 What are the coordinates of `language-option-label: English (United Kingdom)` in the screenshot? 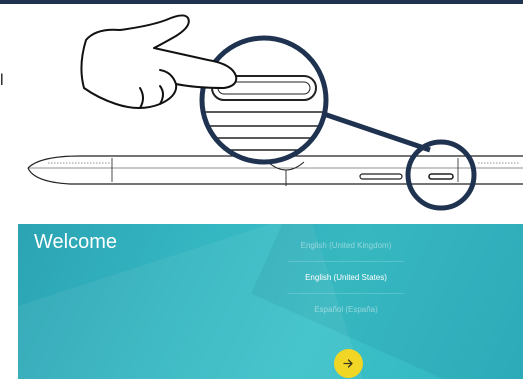 It's located at (346, 245).